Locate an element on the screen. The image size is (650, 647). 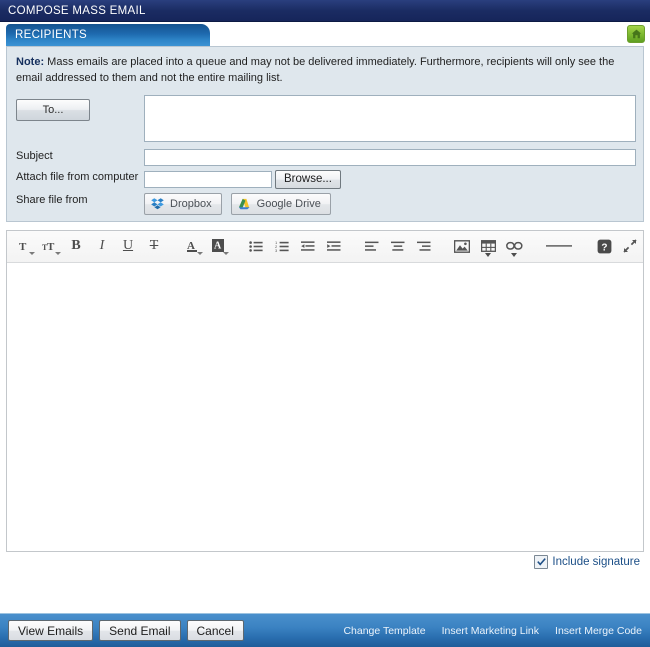
share-label: Share file from is located at coordinates (52, 199).